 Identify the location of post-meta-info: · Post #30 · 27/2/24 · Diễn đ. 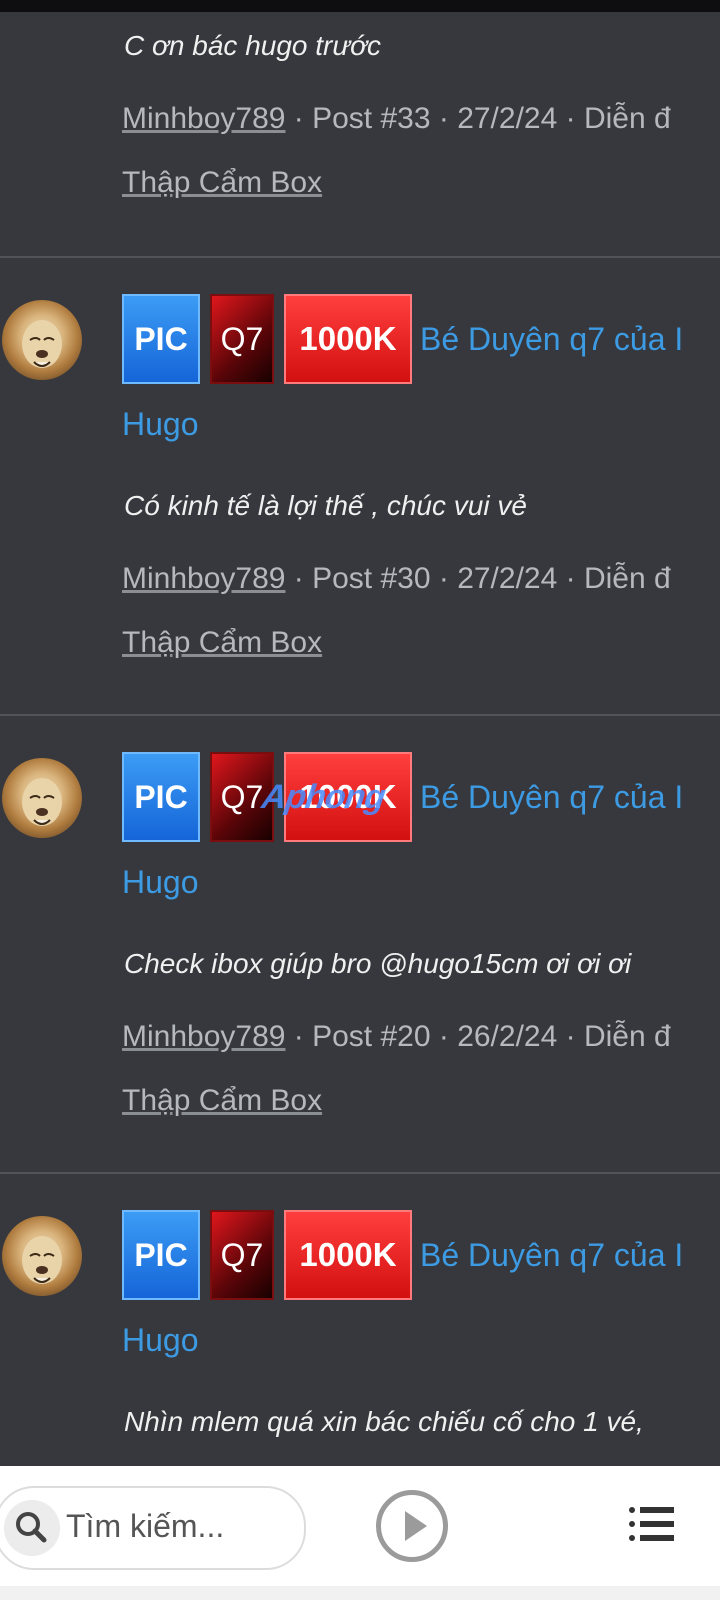
(478, 578).